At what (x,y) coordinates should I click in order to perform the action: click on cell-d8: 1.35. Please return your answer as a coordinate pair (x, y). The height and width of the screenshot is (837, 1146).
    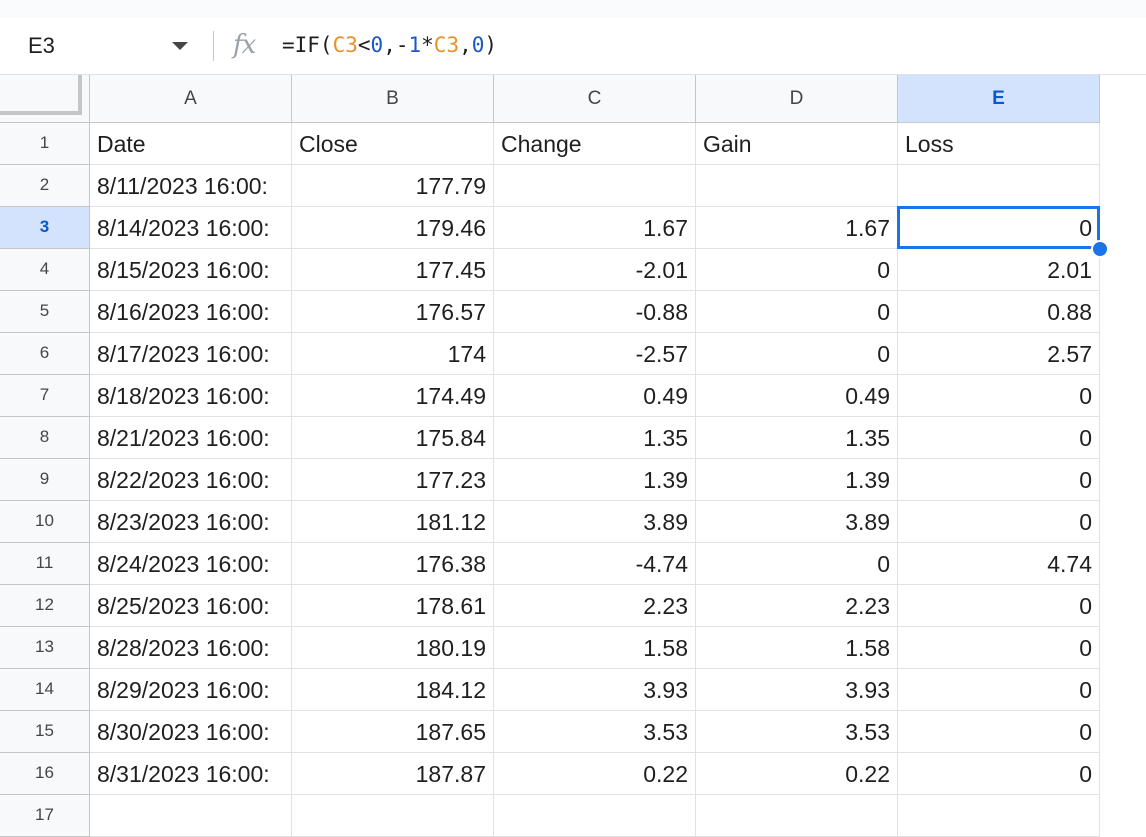
    Looking at the image, I should click on (797, 438).